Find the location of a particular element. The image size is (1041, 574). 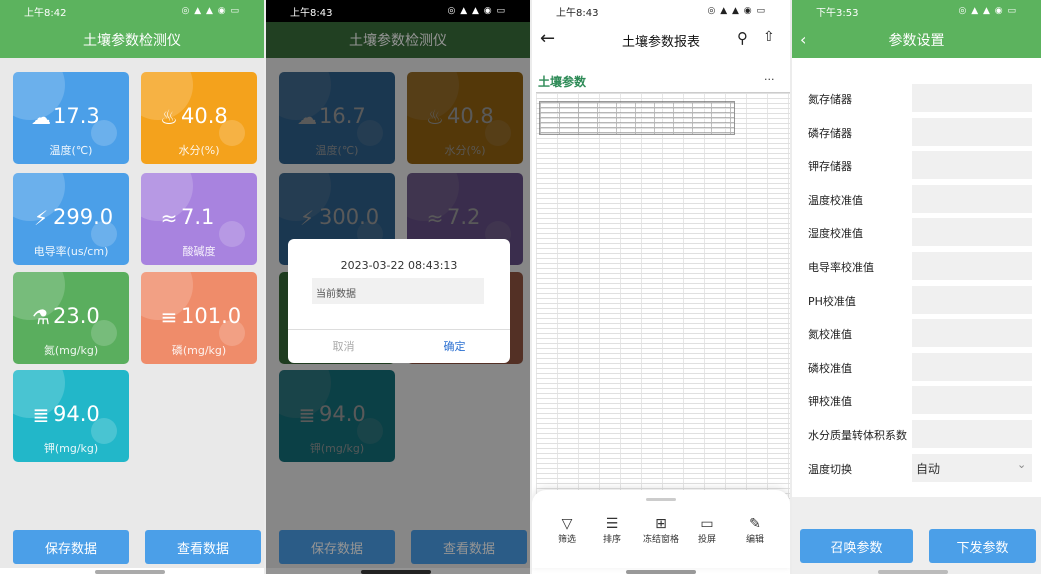

setting-input: 自动 is located at coordinates (972, 467).